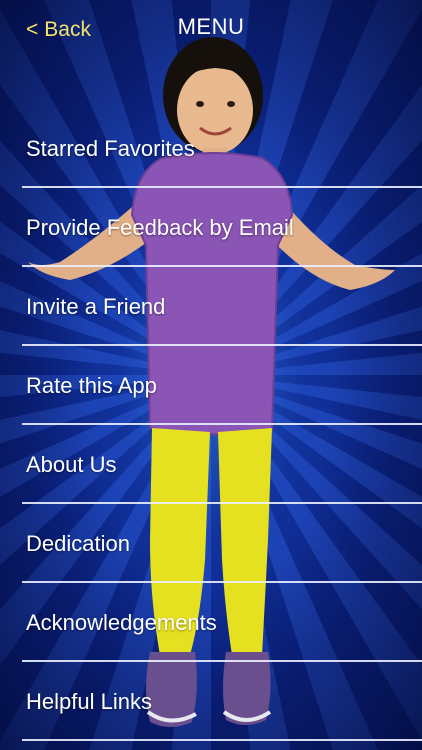 The height and width of the screenshot is (750, 422). What do you see at coordinates (222, 148) in the screenshot?
I see `menu-item-starred-favorites: Starred Favorites` at bounding box center [222, 148].